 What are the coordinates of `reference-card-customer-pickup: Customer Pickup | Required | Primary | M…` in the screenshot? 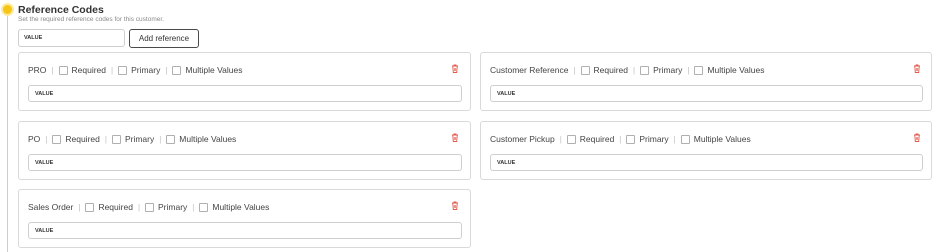 It's located at (706, 150).